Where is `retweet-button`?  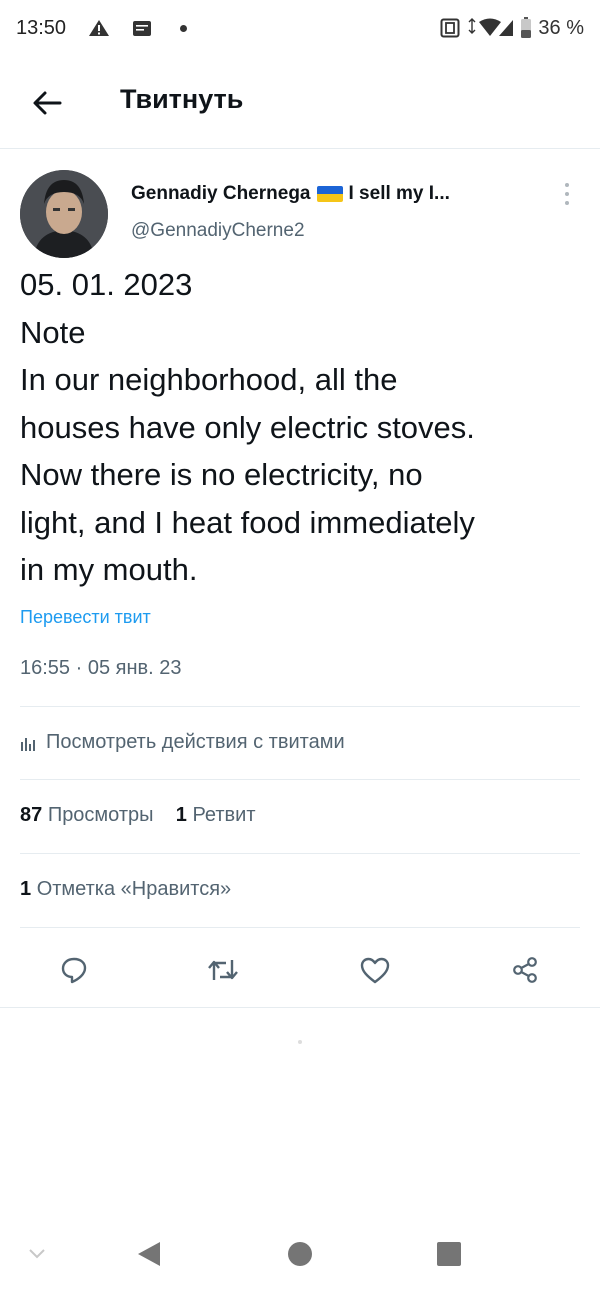
retweet-button is located at coordinates (223, 970).